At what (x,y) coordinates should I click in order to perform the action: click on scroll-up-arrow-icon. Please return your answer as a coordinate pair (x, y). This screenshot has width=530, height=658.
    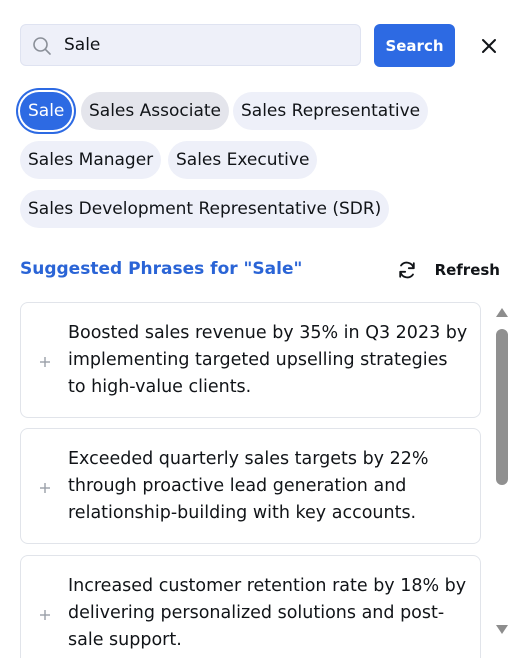
    Looking at the image, I should click on (502, 312).